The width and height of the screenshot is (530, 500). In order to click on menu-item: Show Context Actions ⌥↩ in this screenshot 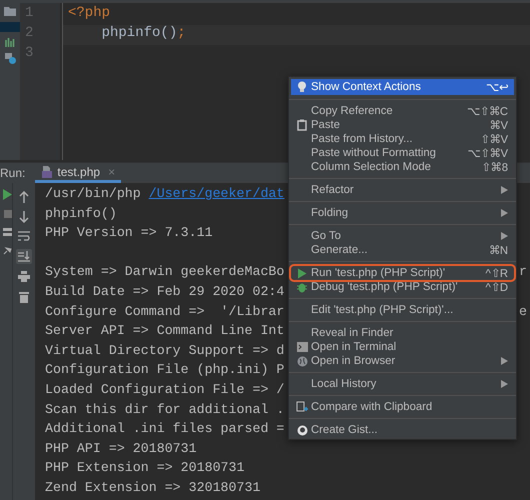, I will do `click(402, 87)`.